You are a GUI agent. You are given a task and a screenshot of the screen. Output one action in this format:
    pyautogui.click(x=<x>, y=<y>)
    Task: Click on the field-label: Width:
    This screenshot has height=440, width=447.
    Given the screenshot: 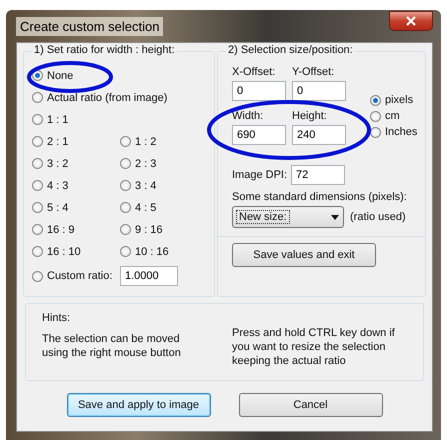 What is the action you would take?
    pyautogui.click(x=248, y=116)
    